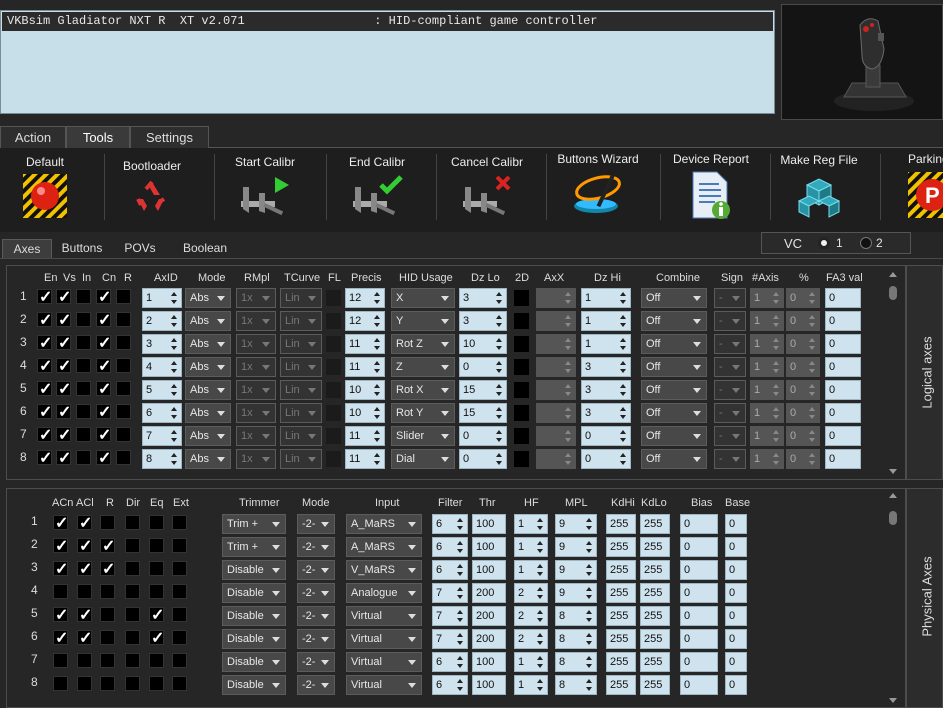 Image resolution: width=943 pixels, height=708 pixels. I want to click on axid-spinbox: 8, so click(162, 459).